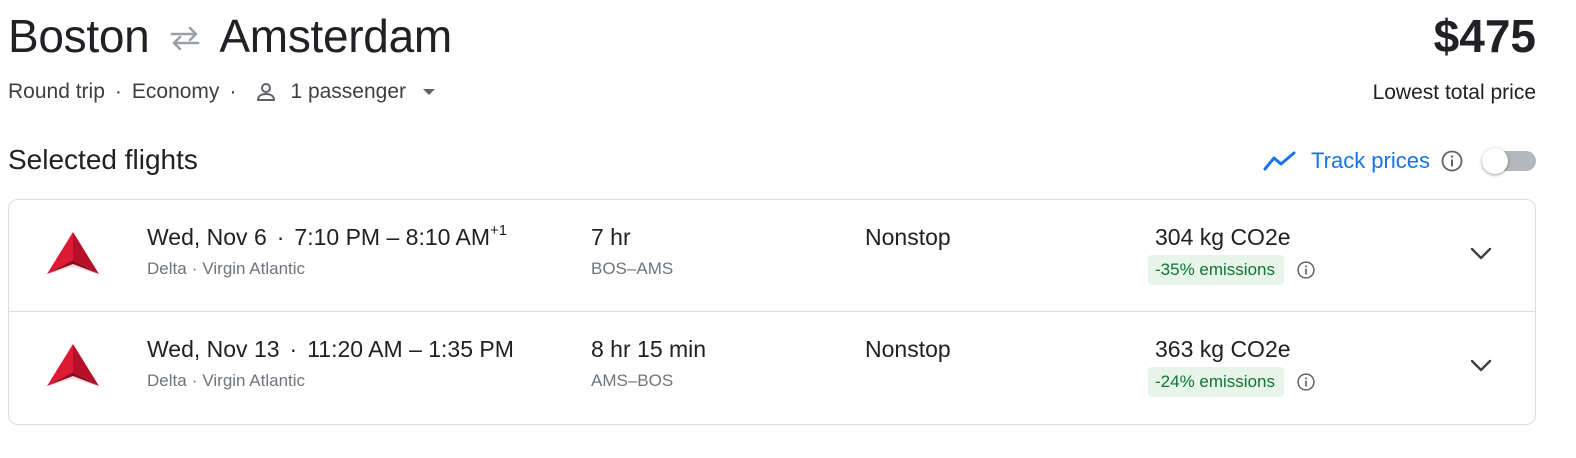  I want to click on toggle-knob, so click(1495, 161).